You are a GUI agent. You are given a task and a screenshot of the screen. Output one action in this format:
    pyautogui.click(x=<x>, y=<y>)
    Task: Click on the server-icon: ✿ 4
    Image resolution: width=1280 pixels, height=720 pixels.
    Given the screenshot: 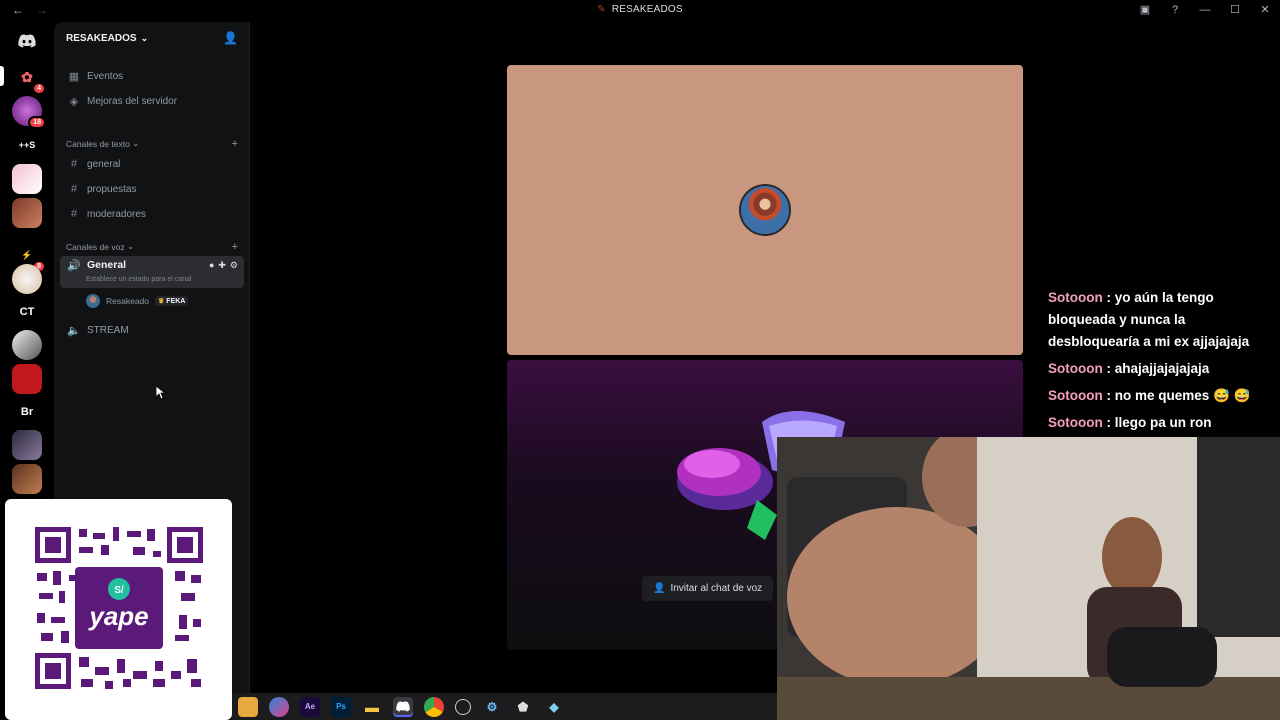 What is the action you would take?
    pyautogui.click(x=29, y=78)
    